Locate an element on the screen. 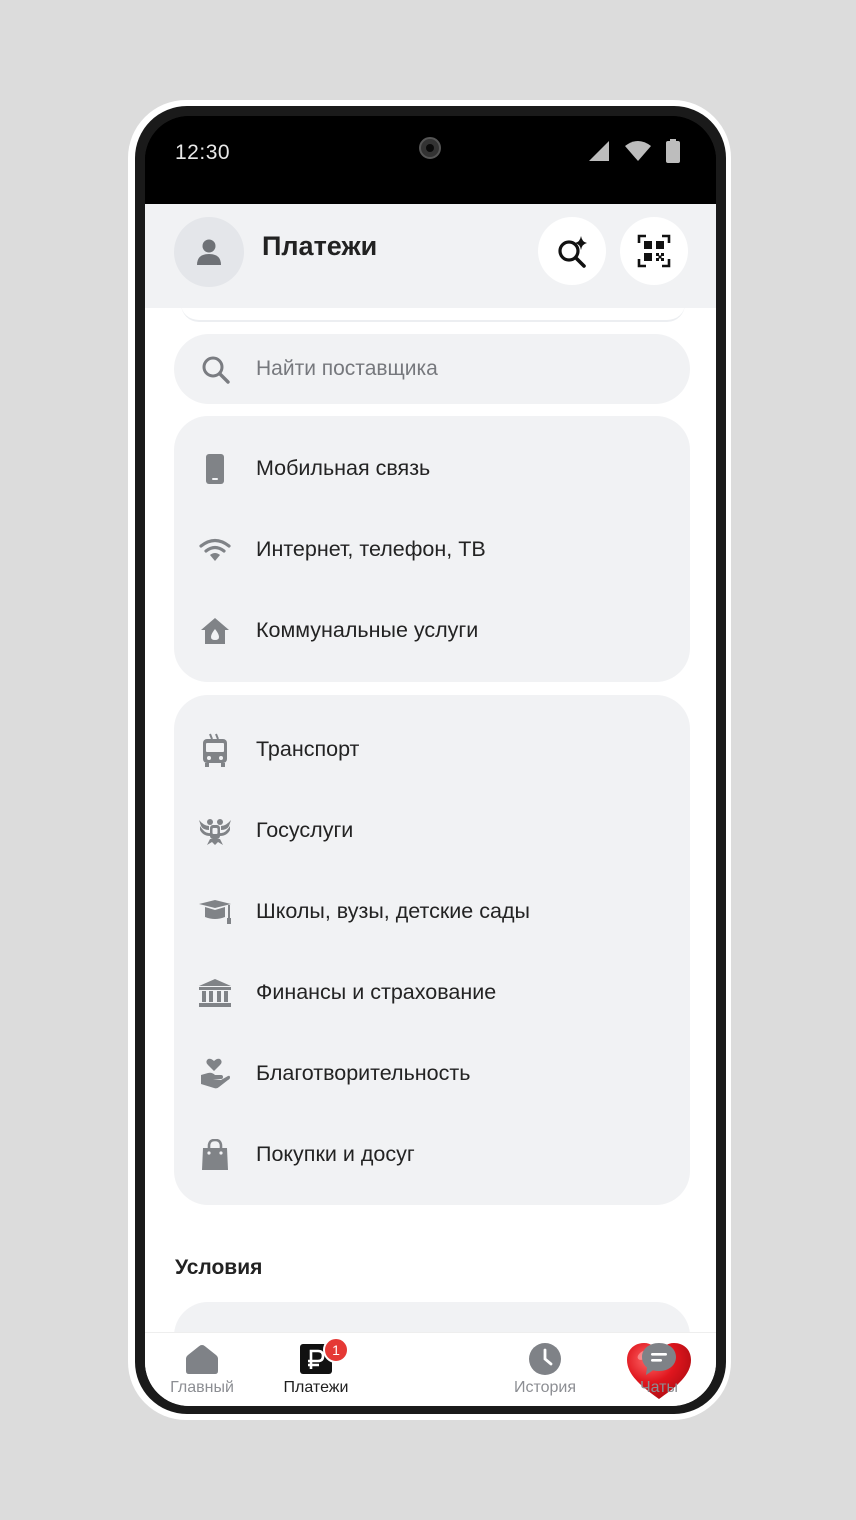 The image size is (856, 1520). category-internet: Интернет, телефон, ТВ is located at coordinates (432, 549).